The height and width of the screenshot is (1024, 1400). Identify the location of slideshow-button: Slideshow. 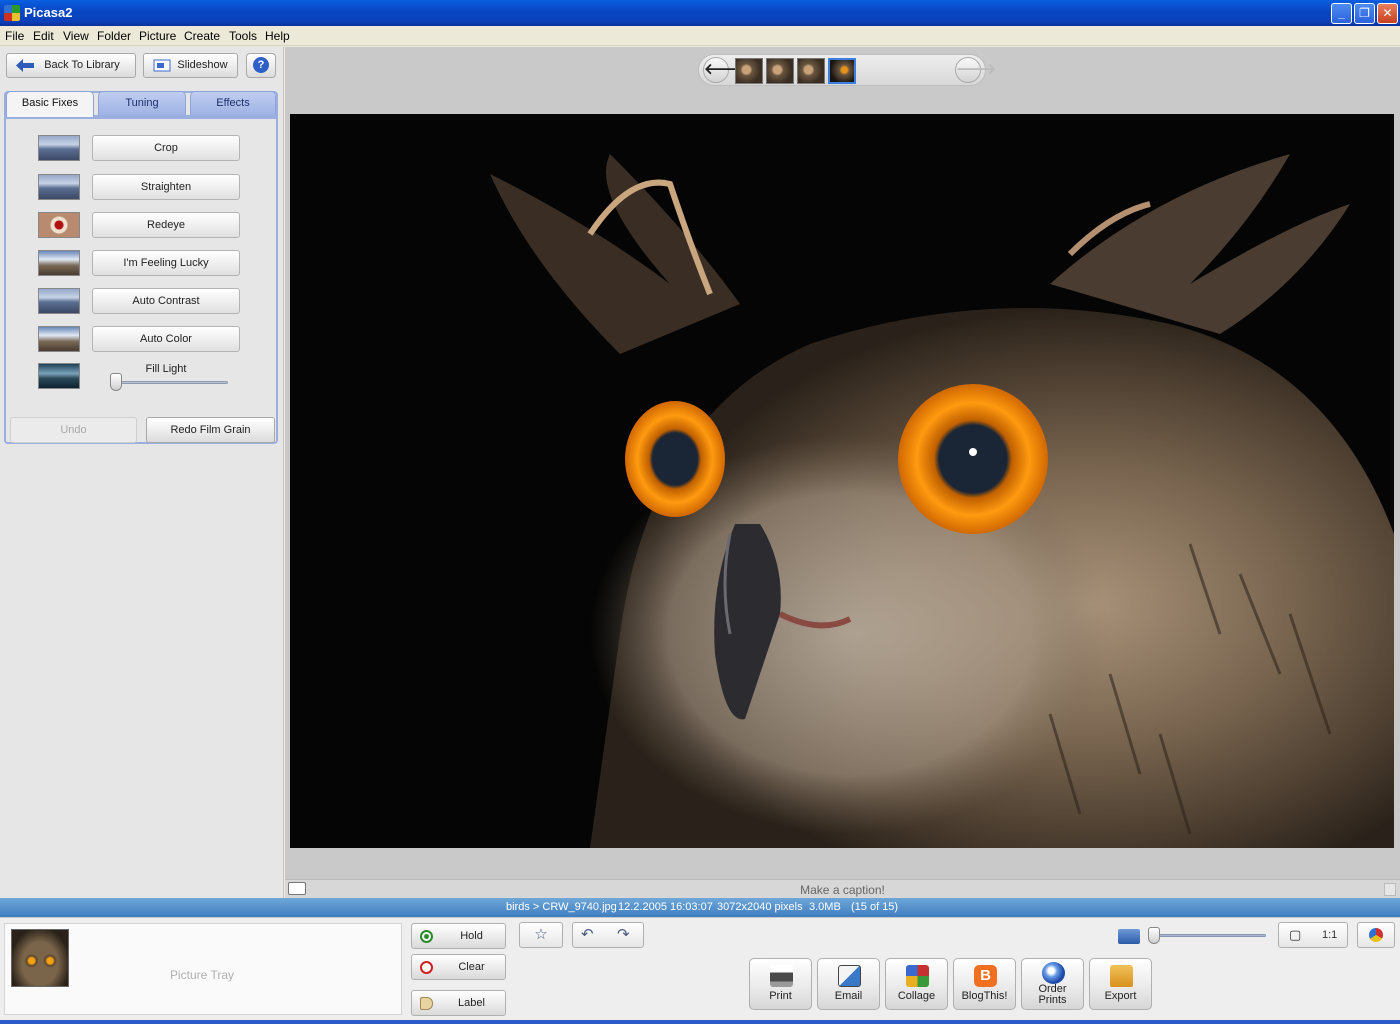
(190, 65).